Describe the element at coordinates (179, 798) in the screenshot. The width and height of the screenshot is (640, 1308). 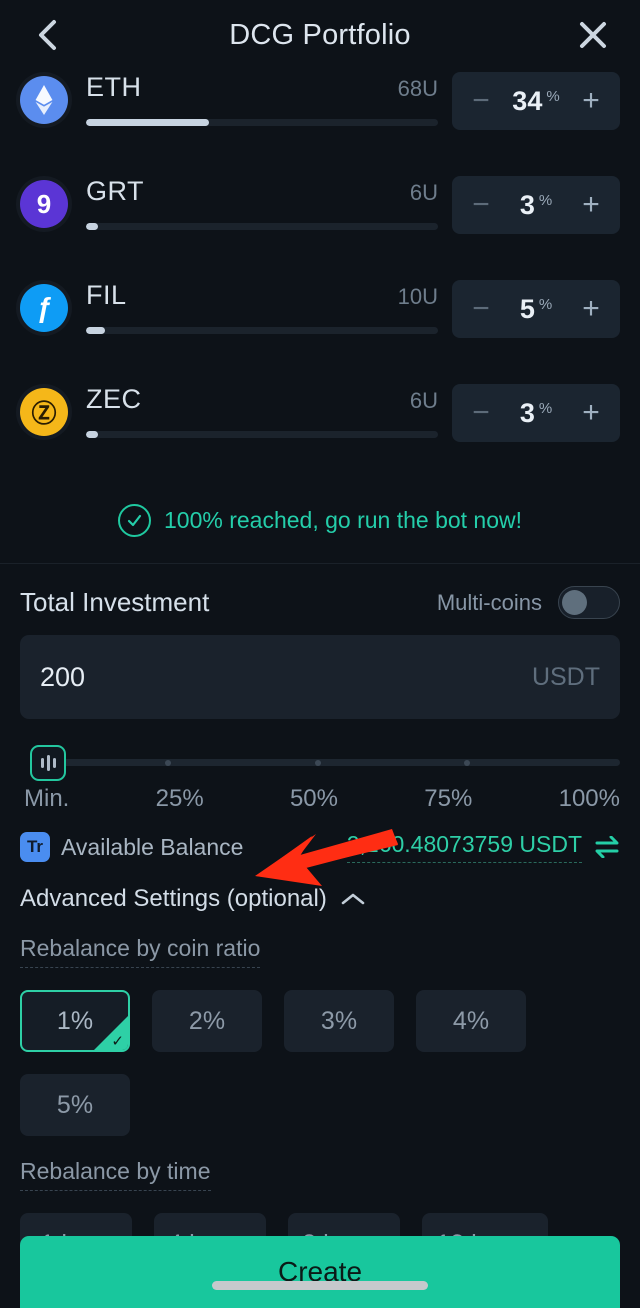
I see `slider-label-25: 25%` at that location.